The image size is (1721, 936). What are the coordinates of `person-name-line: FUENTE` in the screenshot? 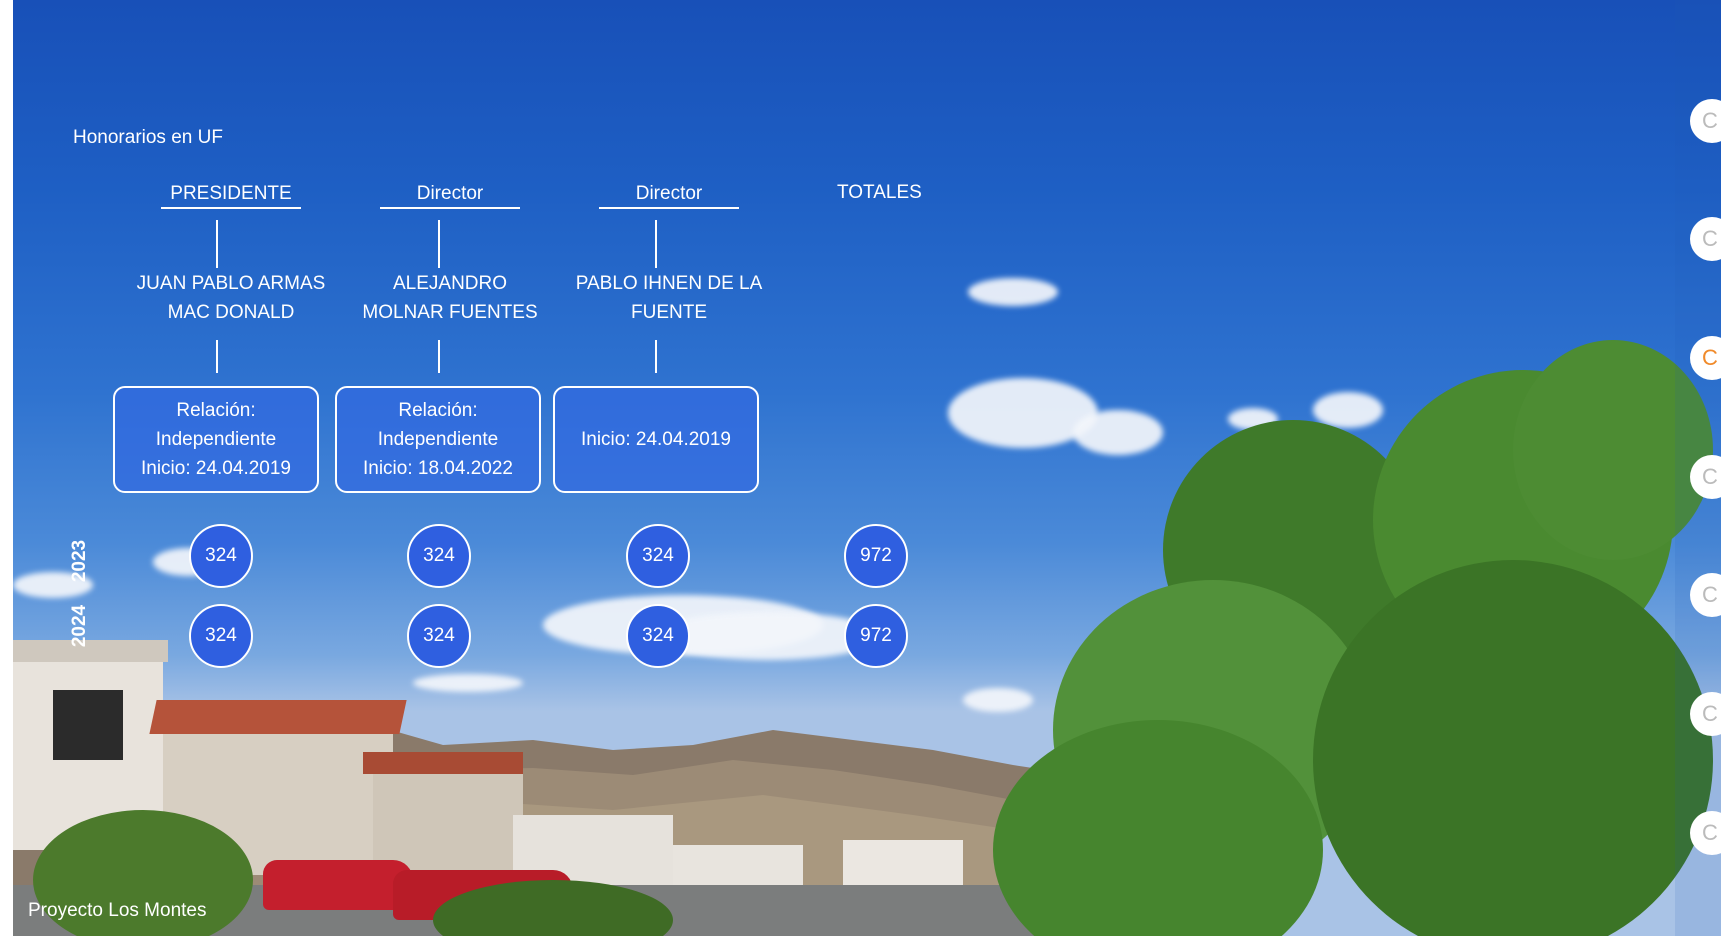 It's located at (669, 312).